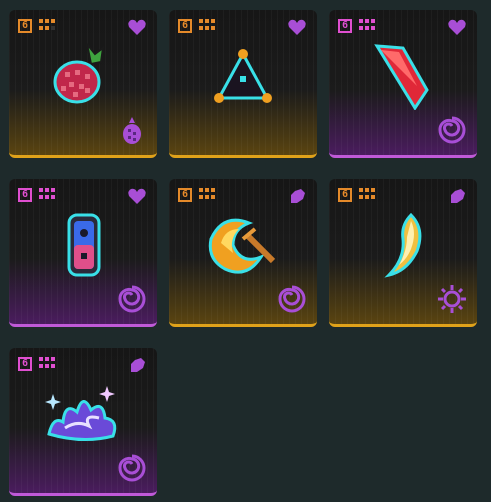 This screenshot has width=491, height=502. Describe the element at coordinates (243, 76) in the screenshot. I see `triangle-pyramid-icon` at that location.